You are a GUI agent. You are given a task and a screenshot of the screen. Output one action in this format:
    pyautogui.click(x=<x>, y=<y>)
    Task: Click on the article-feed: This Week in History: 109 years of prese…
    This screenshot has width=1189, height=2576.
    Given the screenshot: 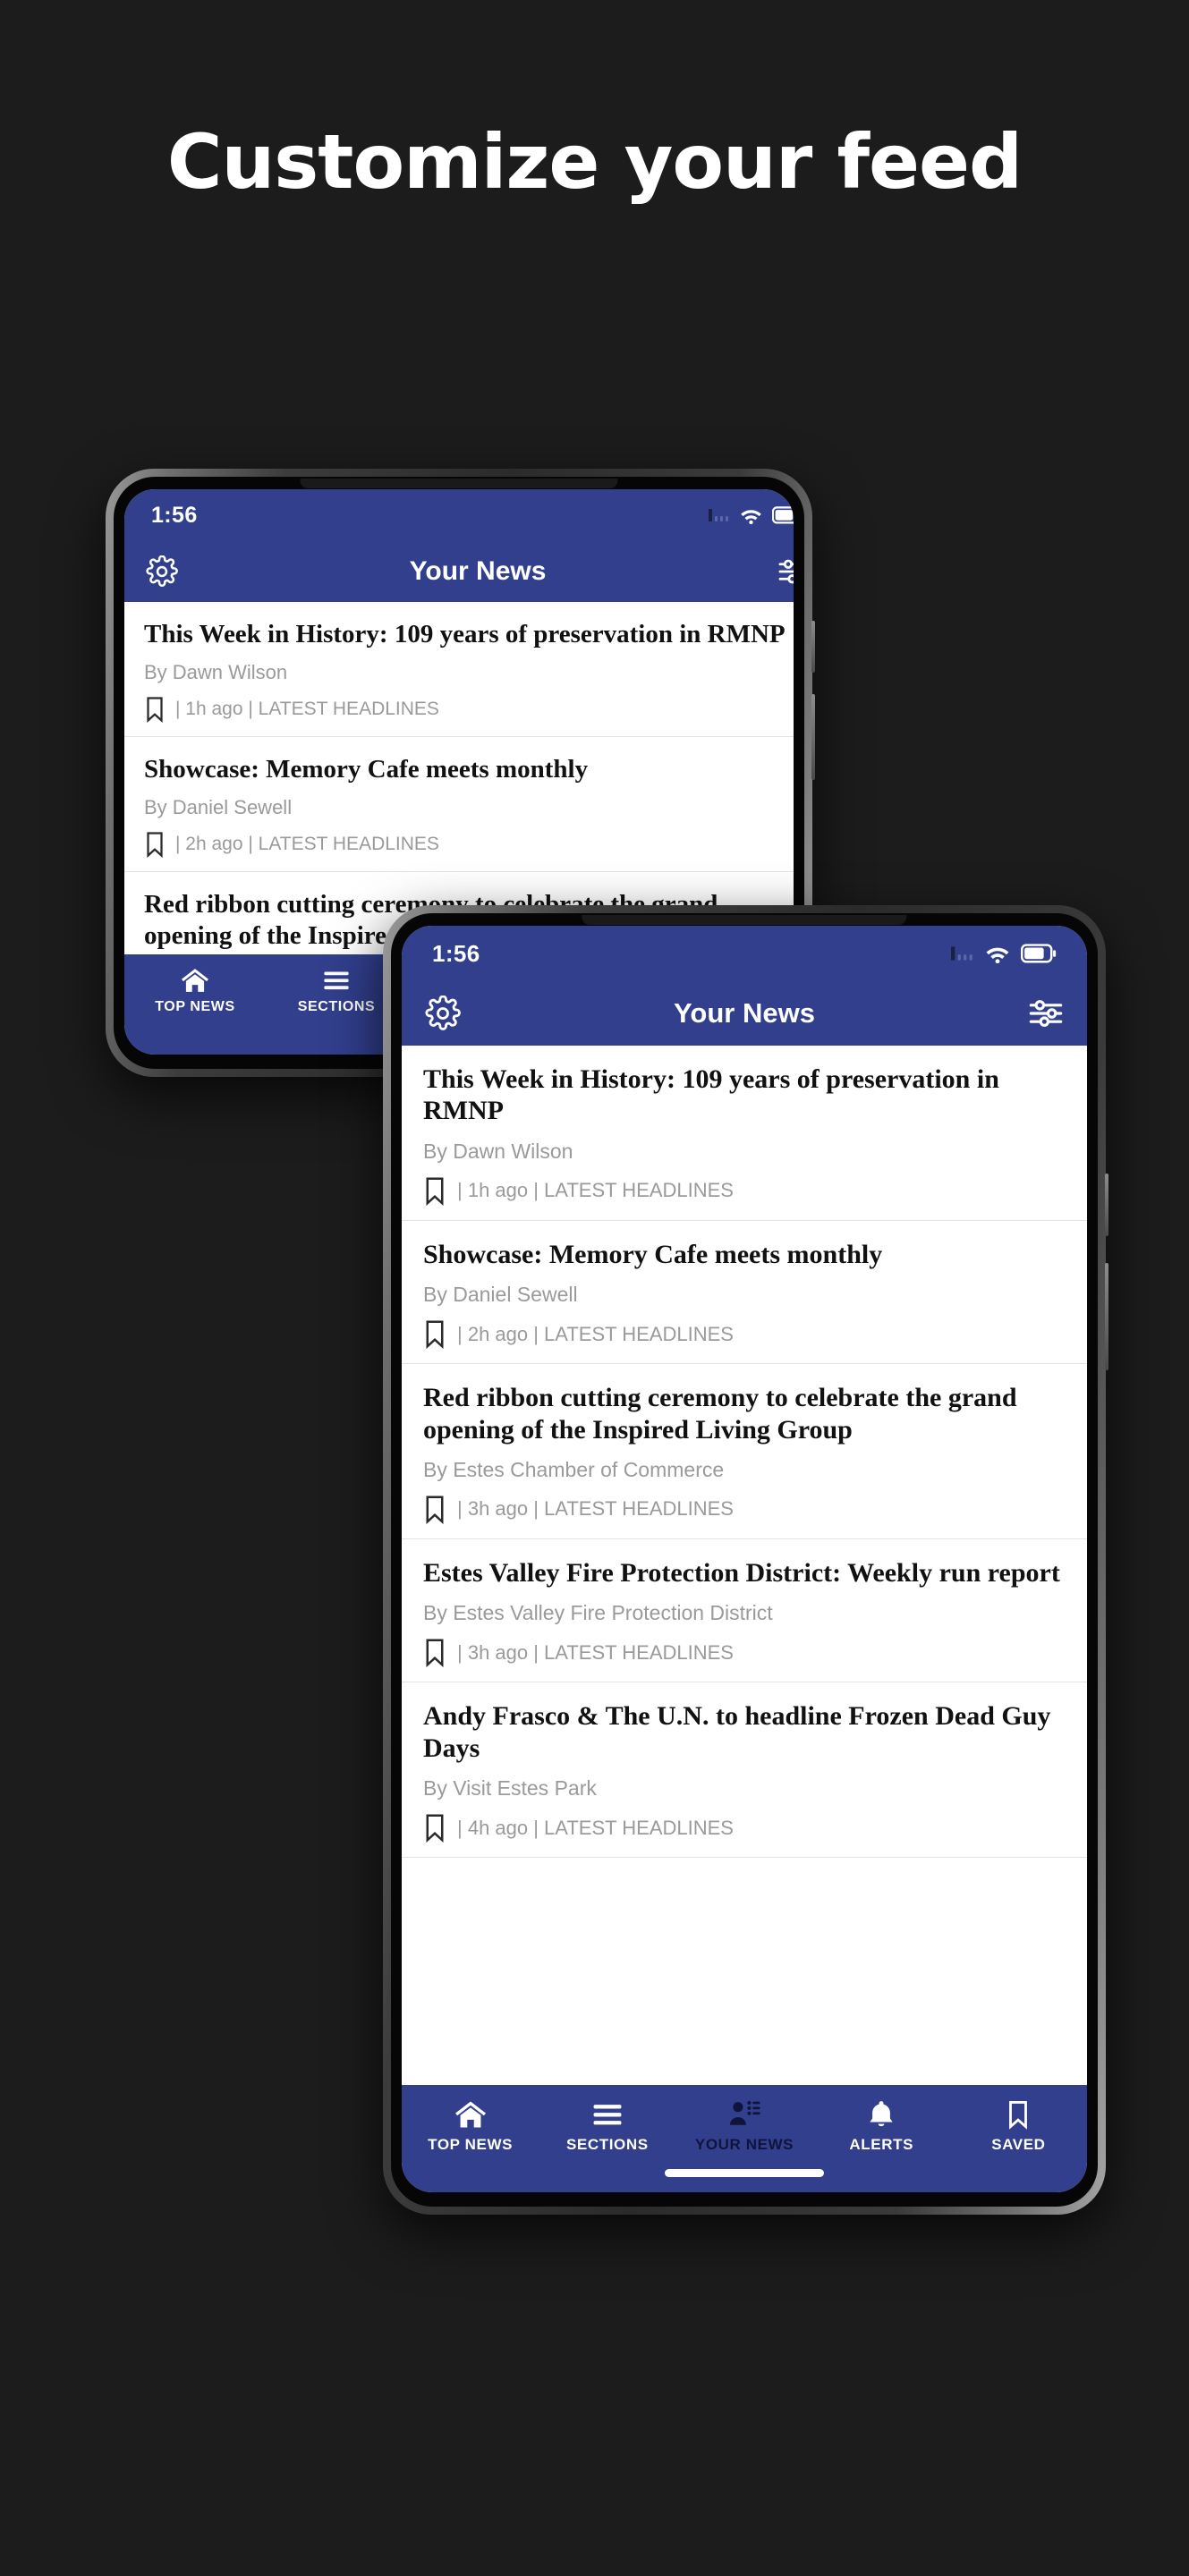 What is the action you would take?
    pyautogui.click(x=459, y=778)
    